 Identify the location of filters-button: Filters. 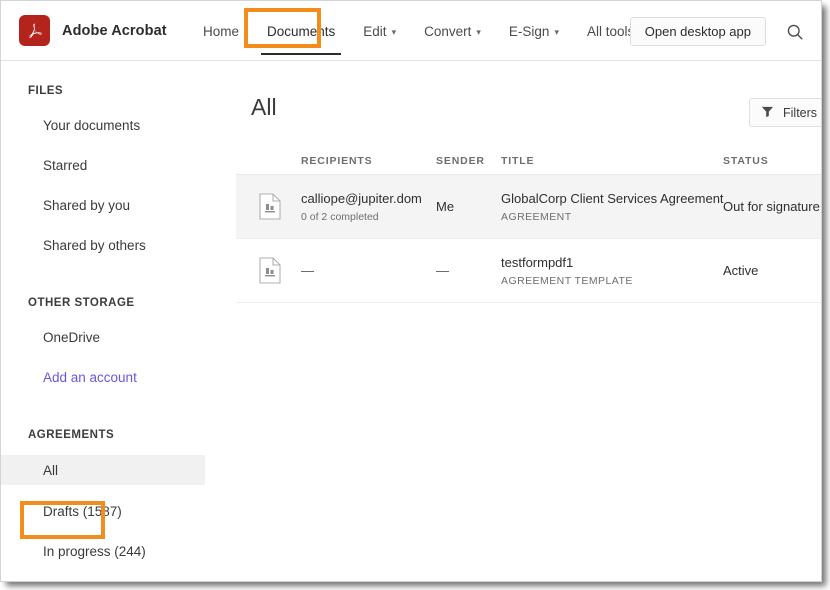
(785, 112).